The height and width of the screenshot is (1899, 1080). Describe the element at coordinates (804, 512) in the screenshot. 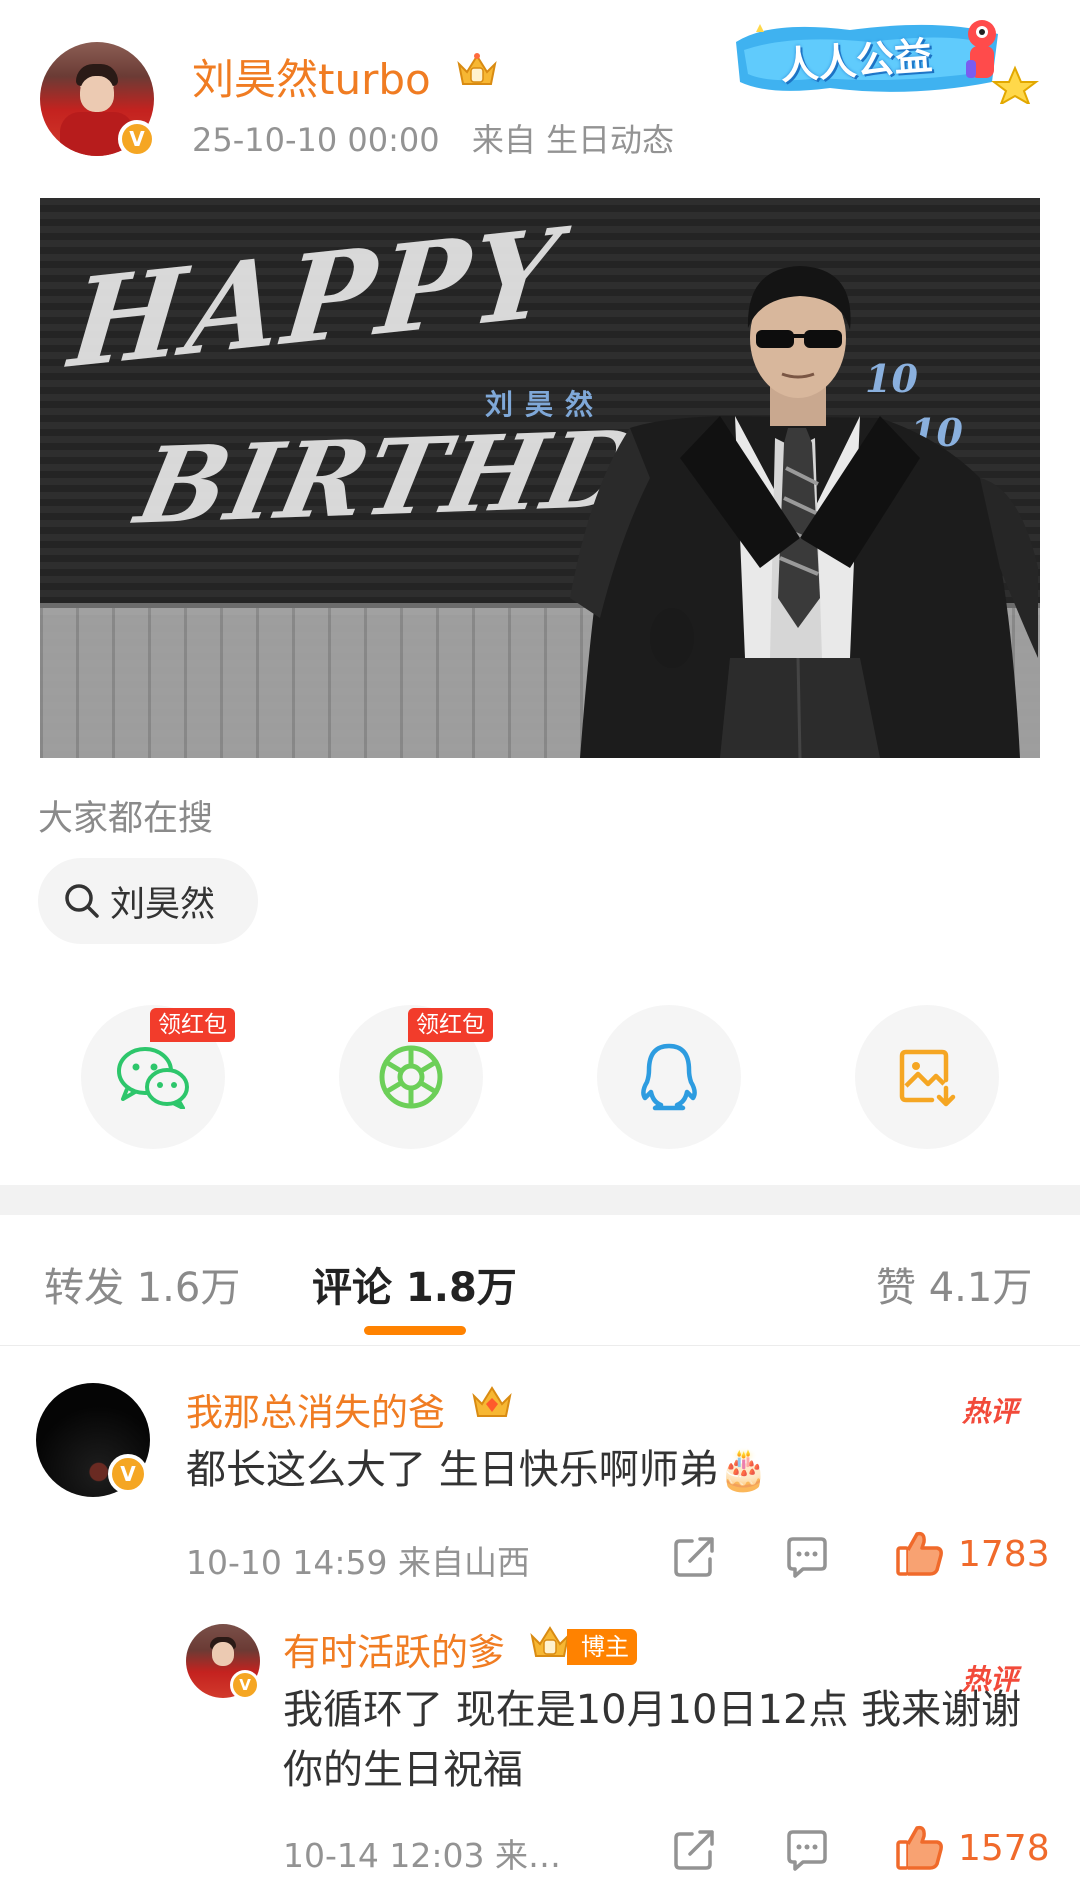

I see `person-figure` at that location.